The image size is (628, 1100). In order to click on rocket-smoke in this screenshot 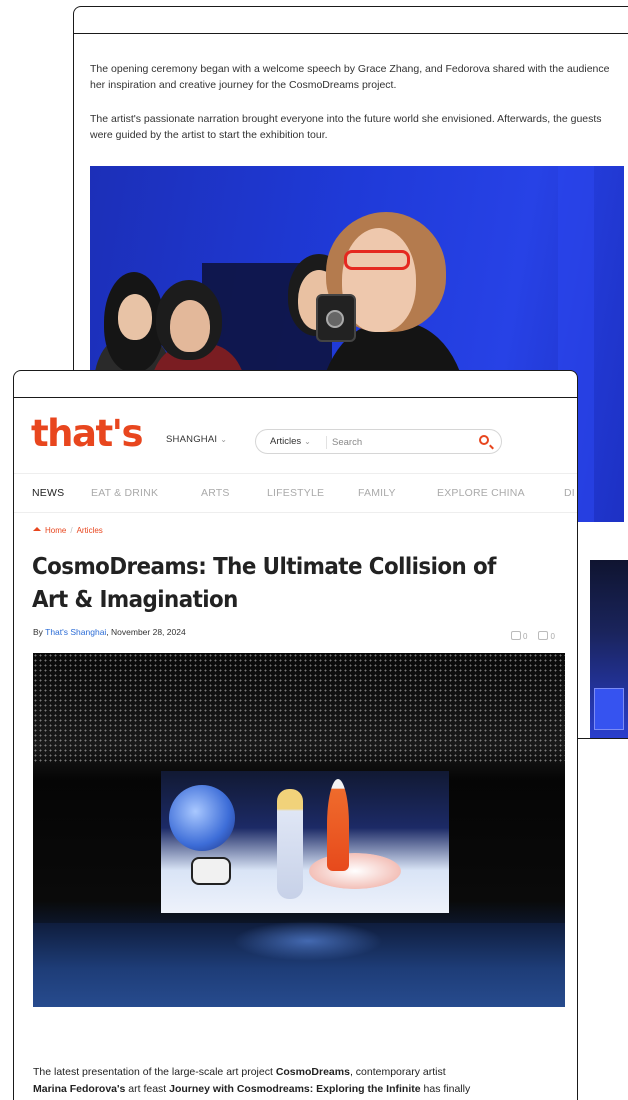, I will do `click(355, 871)`.